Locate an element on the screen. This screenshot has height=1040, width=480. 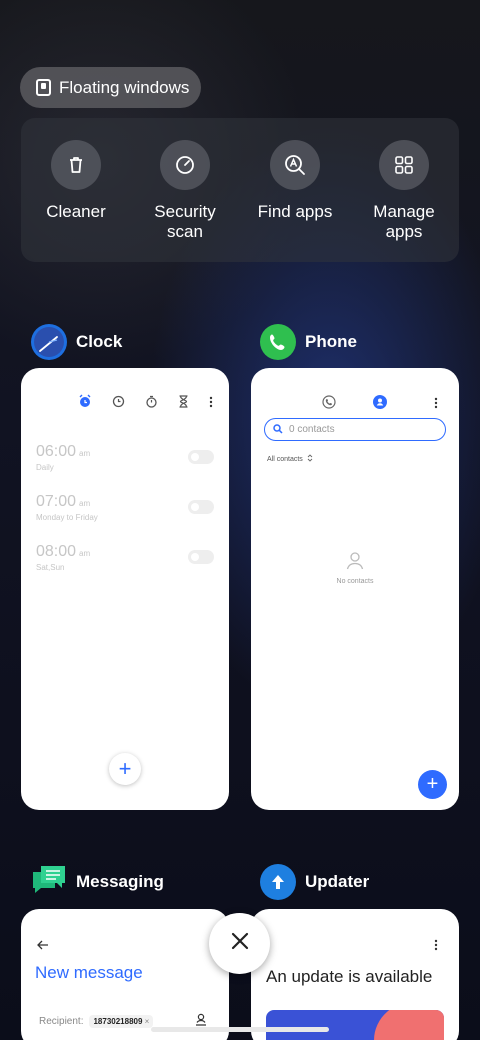
phone-app-icon is located at coordinates (278, 342).